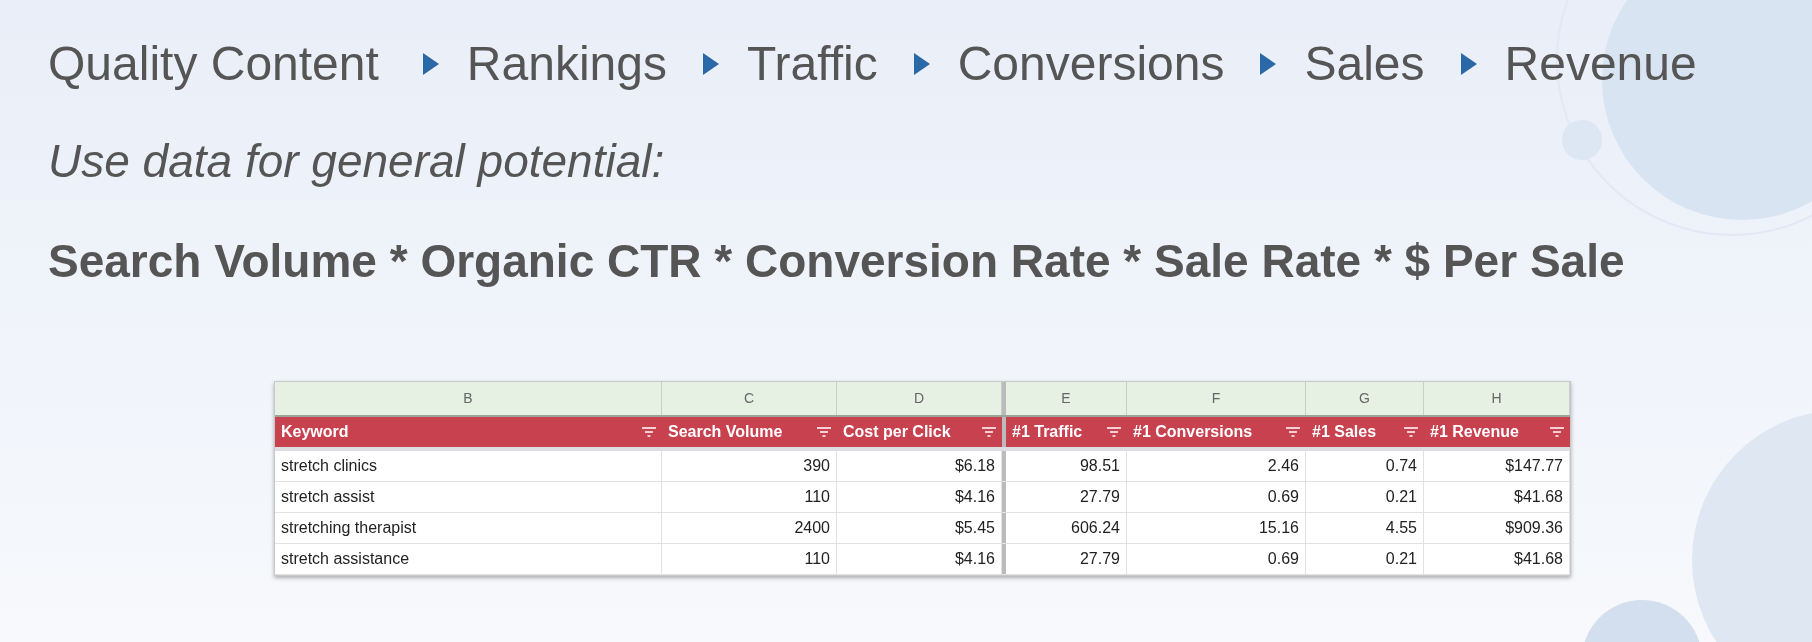 This screenshot has height=642, width=1812. I want to click on flow-step: Quality Content, so click(213, 64).